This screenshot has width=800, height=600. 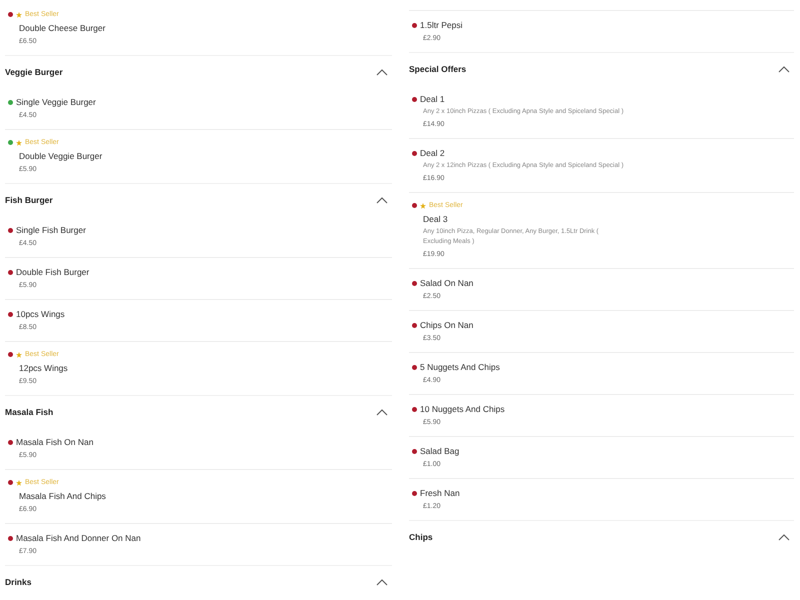 I want to click on category-header: Special Offers, so click(x=601, y=68).